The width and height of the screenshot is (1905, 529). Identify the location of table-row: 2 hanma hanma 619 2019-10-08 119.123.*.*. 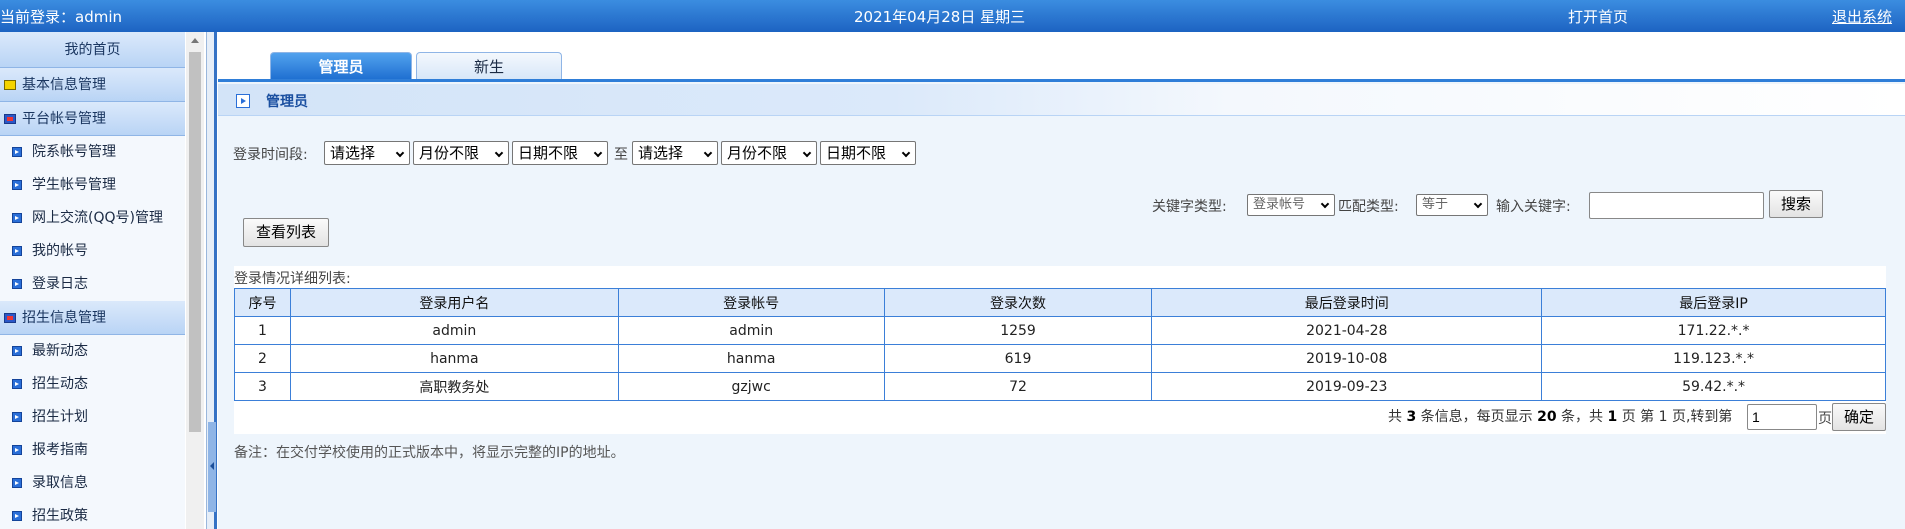
(1060, 358).